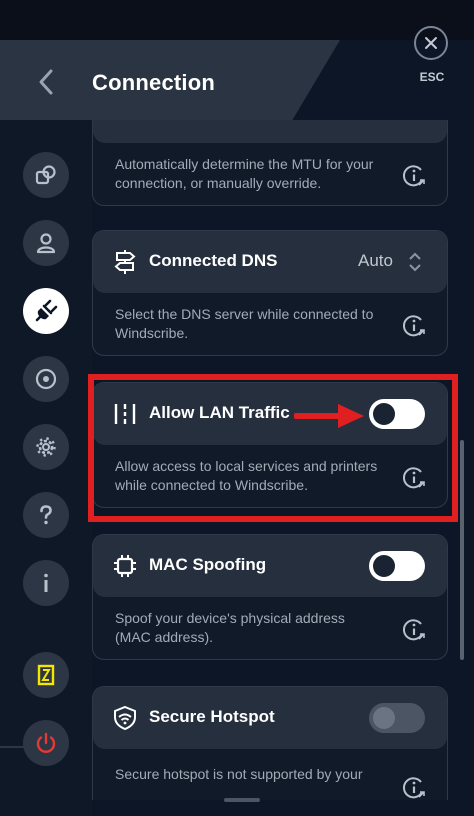 The image size is (474, 816). I want to click on sidebar-item-account, so click(46, 243).